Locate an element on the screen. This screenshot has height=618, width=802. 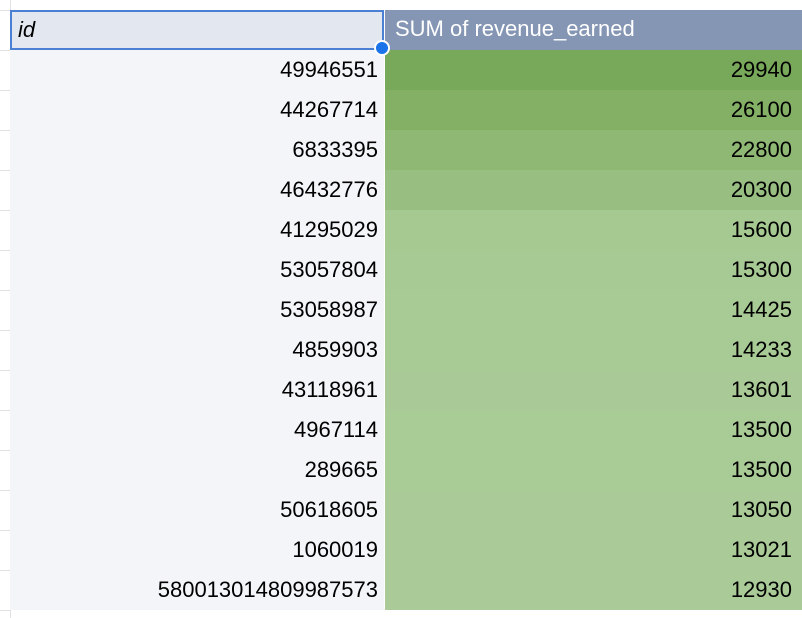
id-cell: 4967114 is located at coordinates (197, 430).